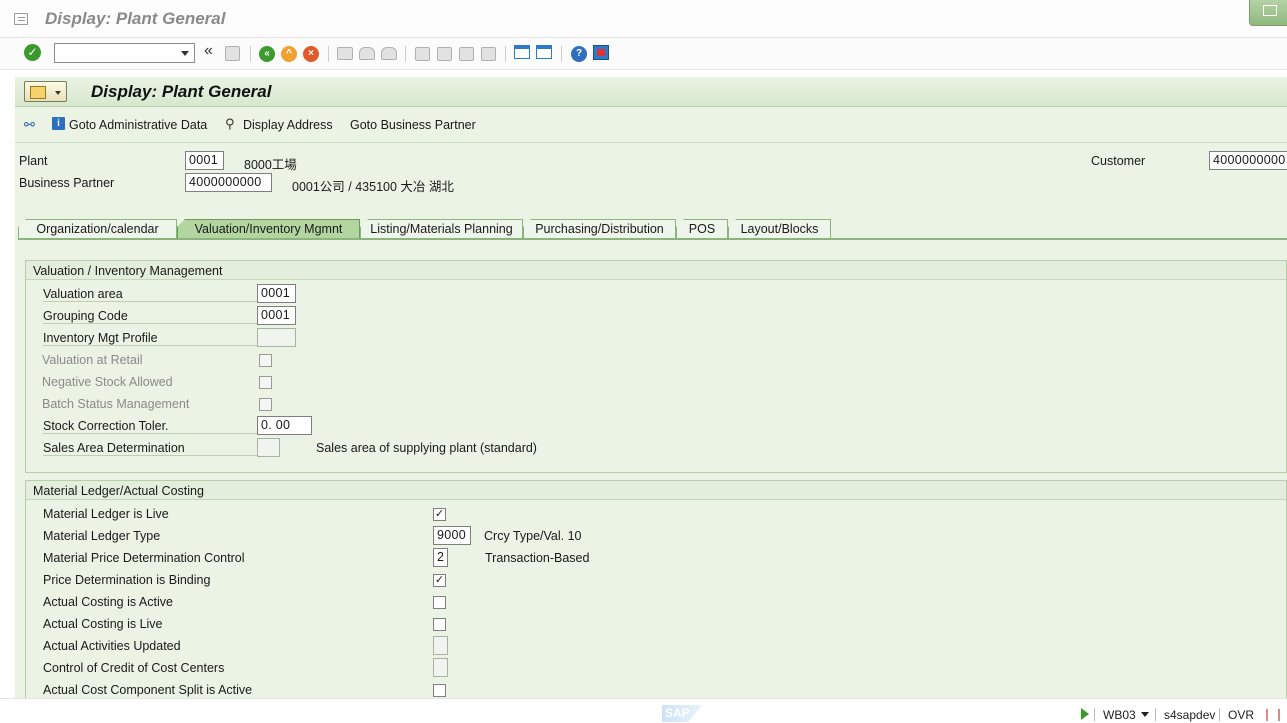 Image resolution: width=1287 pixels, height=723 pixels. I want to click on cost-split-checkbox, so click(439, 690).